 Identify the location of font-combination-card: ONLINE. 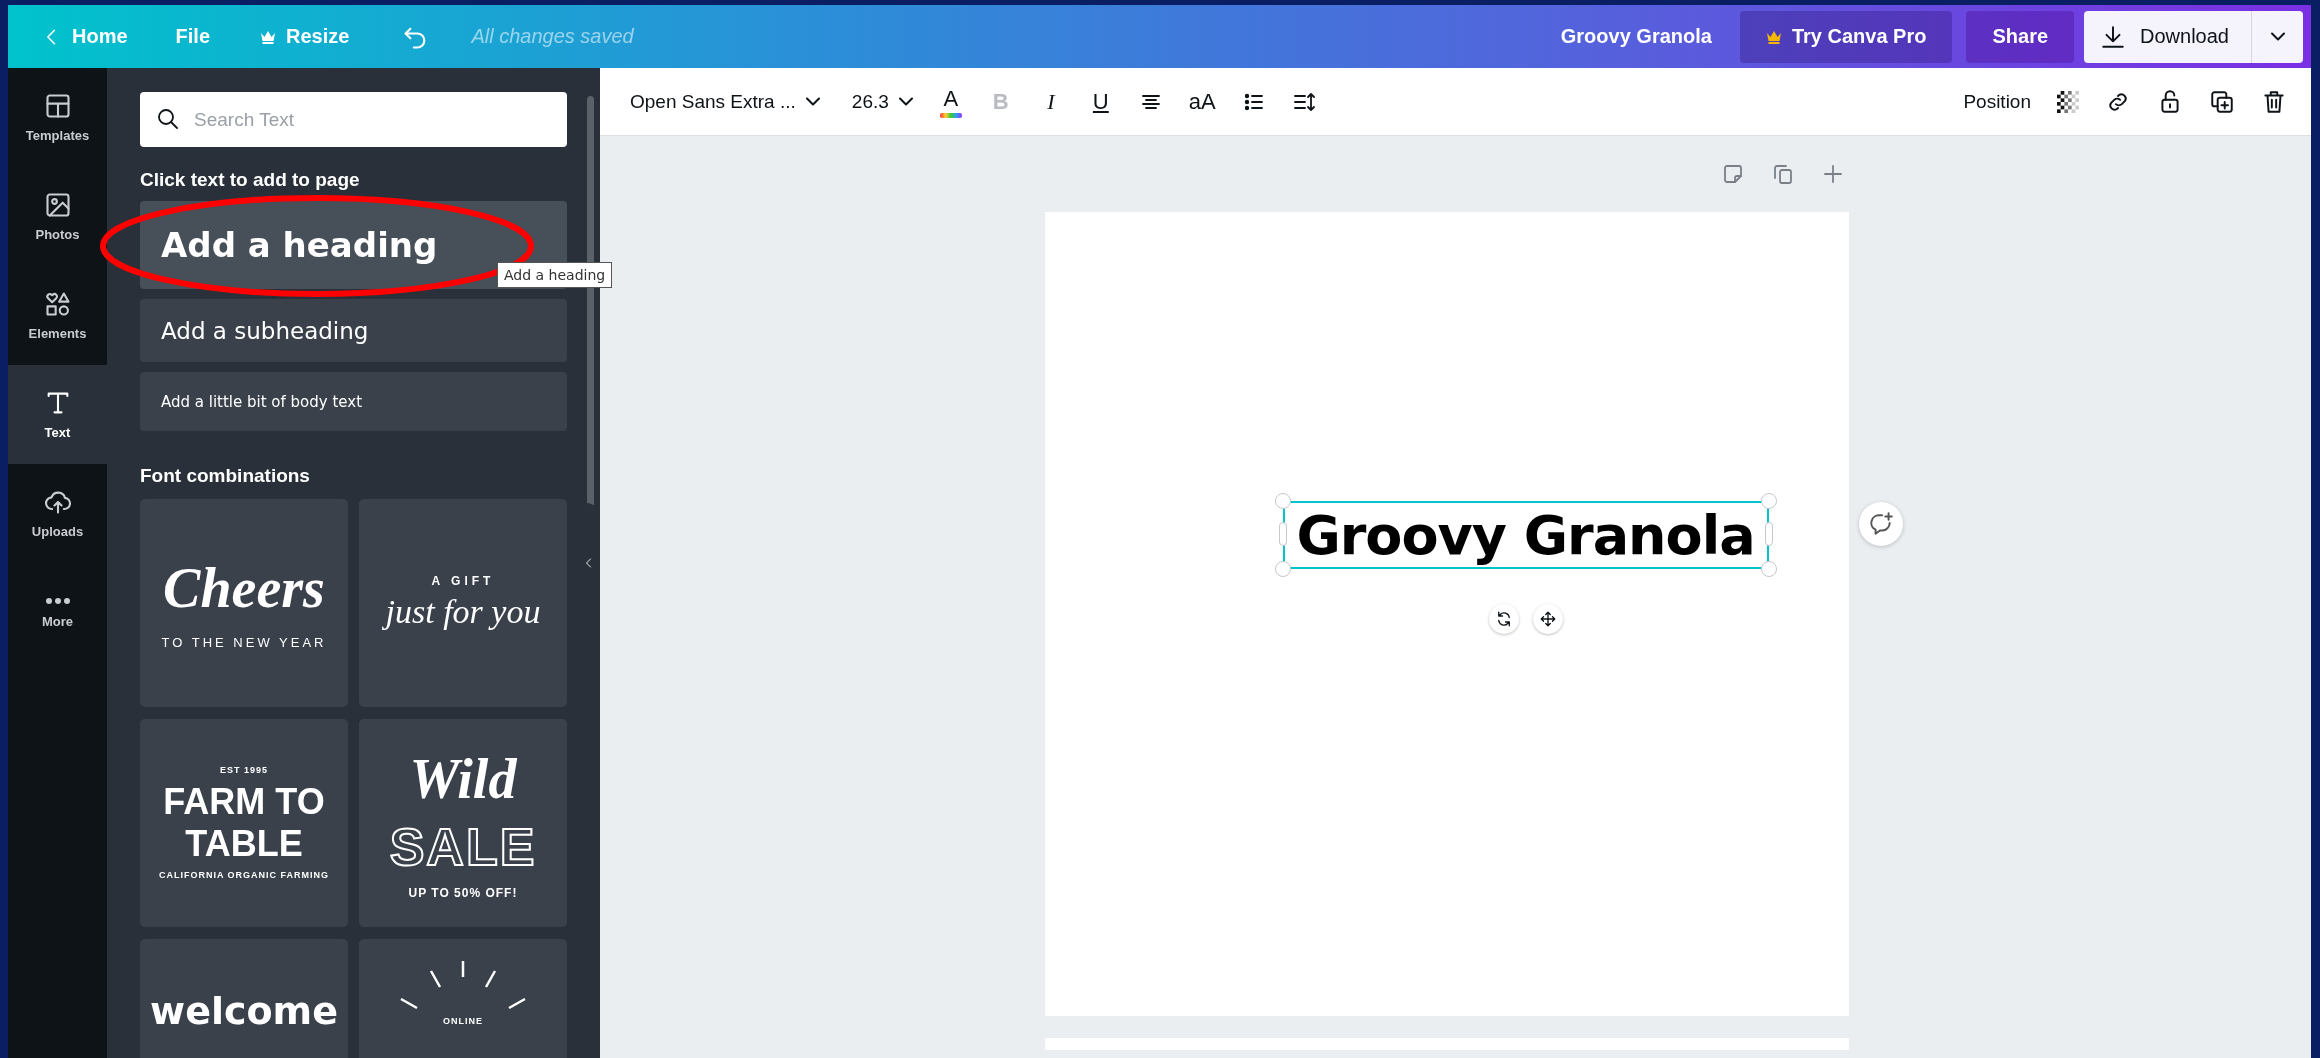
(463, 998).